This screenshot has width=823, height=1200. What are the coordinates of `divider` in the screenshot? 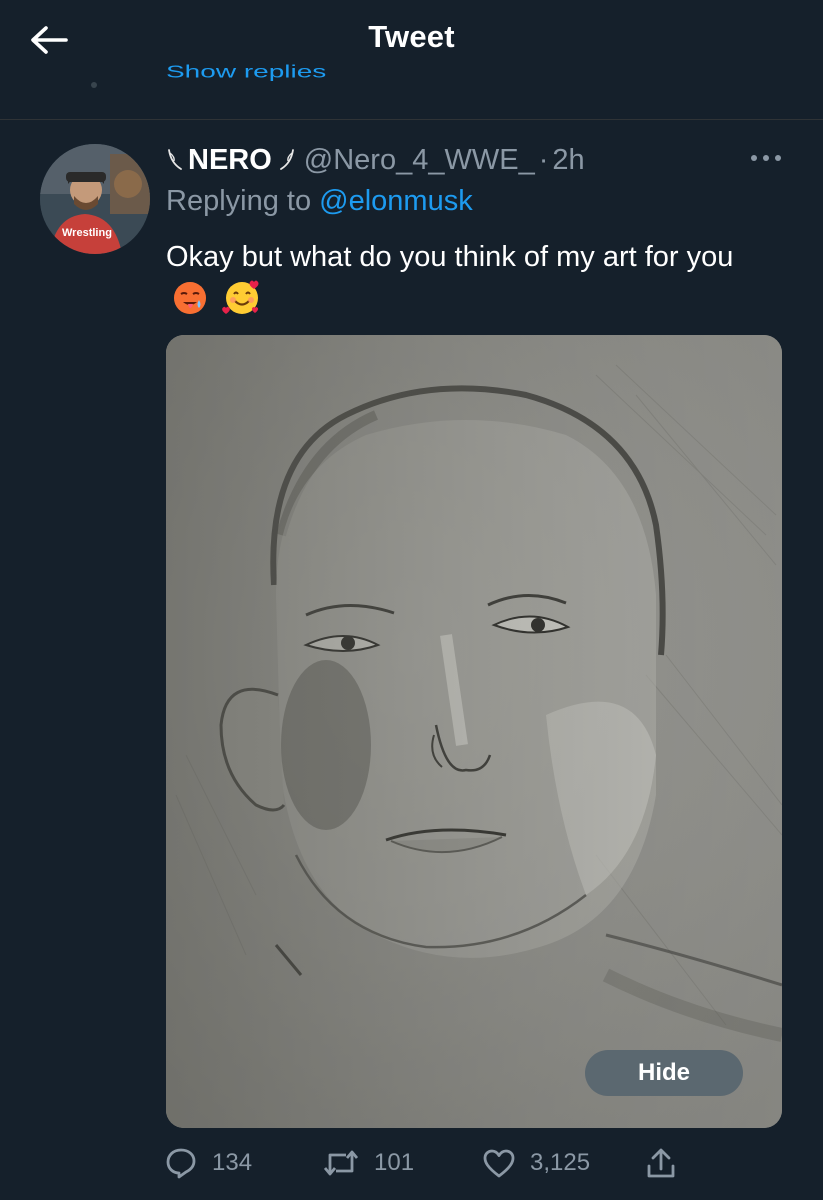 It's located at (411, 119).